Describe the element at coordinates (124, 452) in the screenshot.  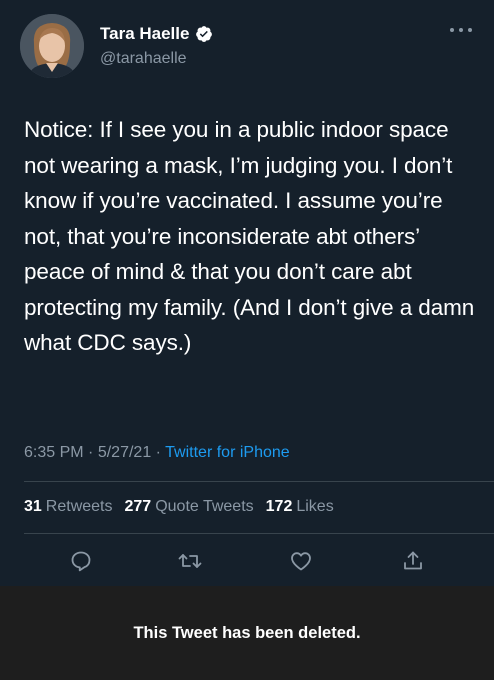
I see `tweet-date: 5/27/21` at that location.